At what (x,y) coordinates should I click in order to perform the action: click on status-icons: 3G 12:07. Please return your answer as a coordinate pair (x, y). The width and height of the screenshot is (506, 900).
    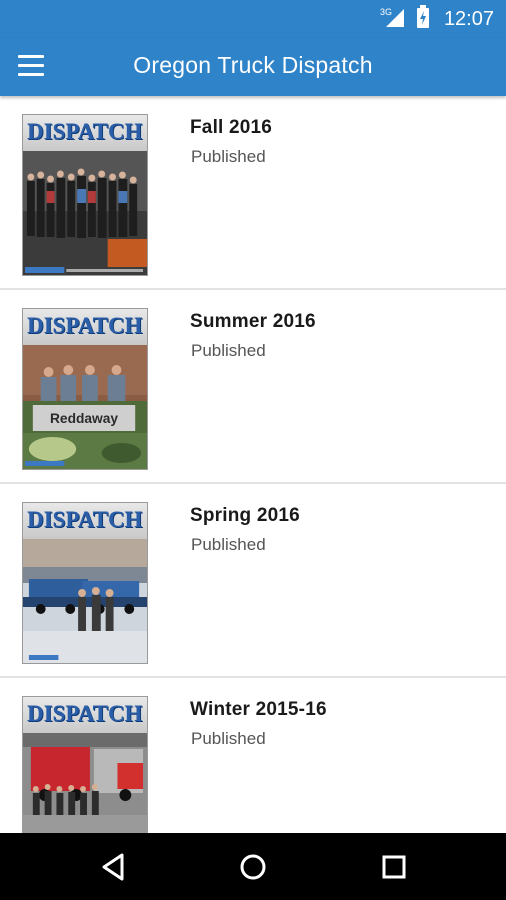
    Looking at the image, I should click on (437, 19).